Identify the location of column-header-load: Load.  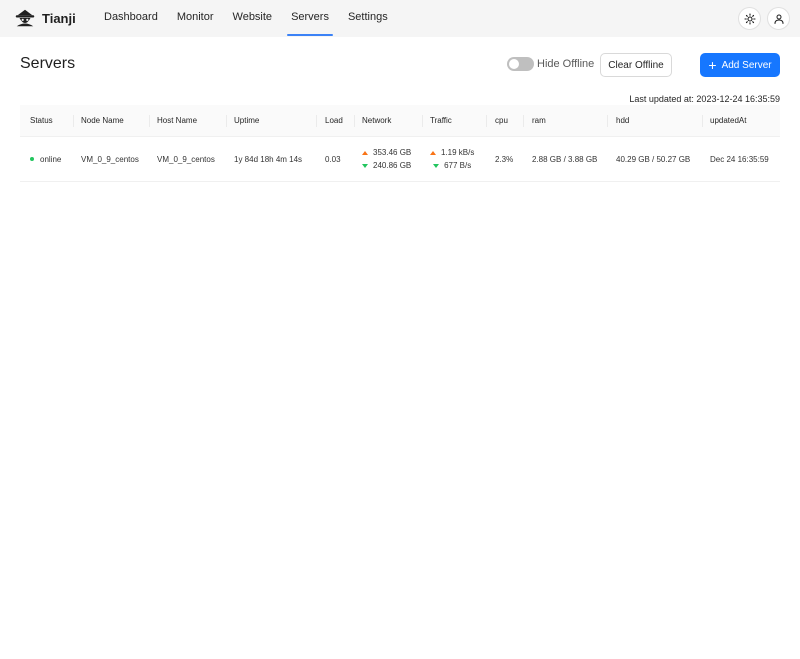
(334, 120).